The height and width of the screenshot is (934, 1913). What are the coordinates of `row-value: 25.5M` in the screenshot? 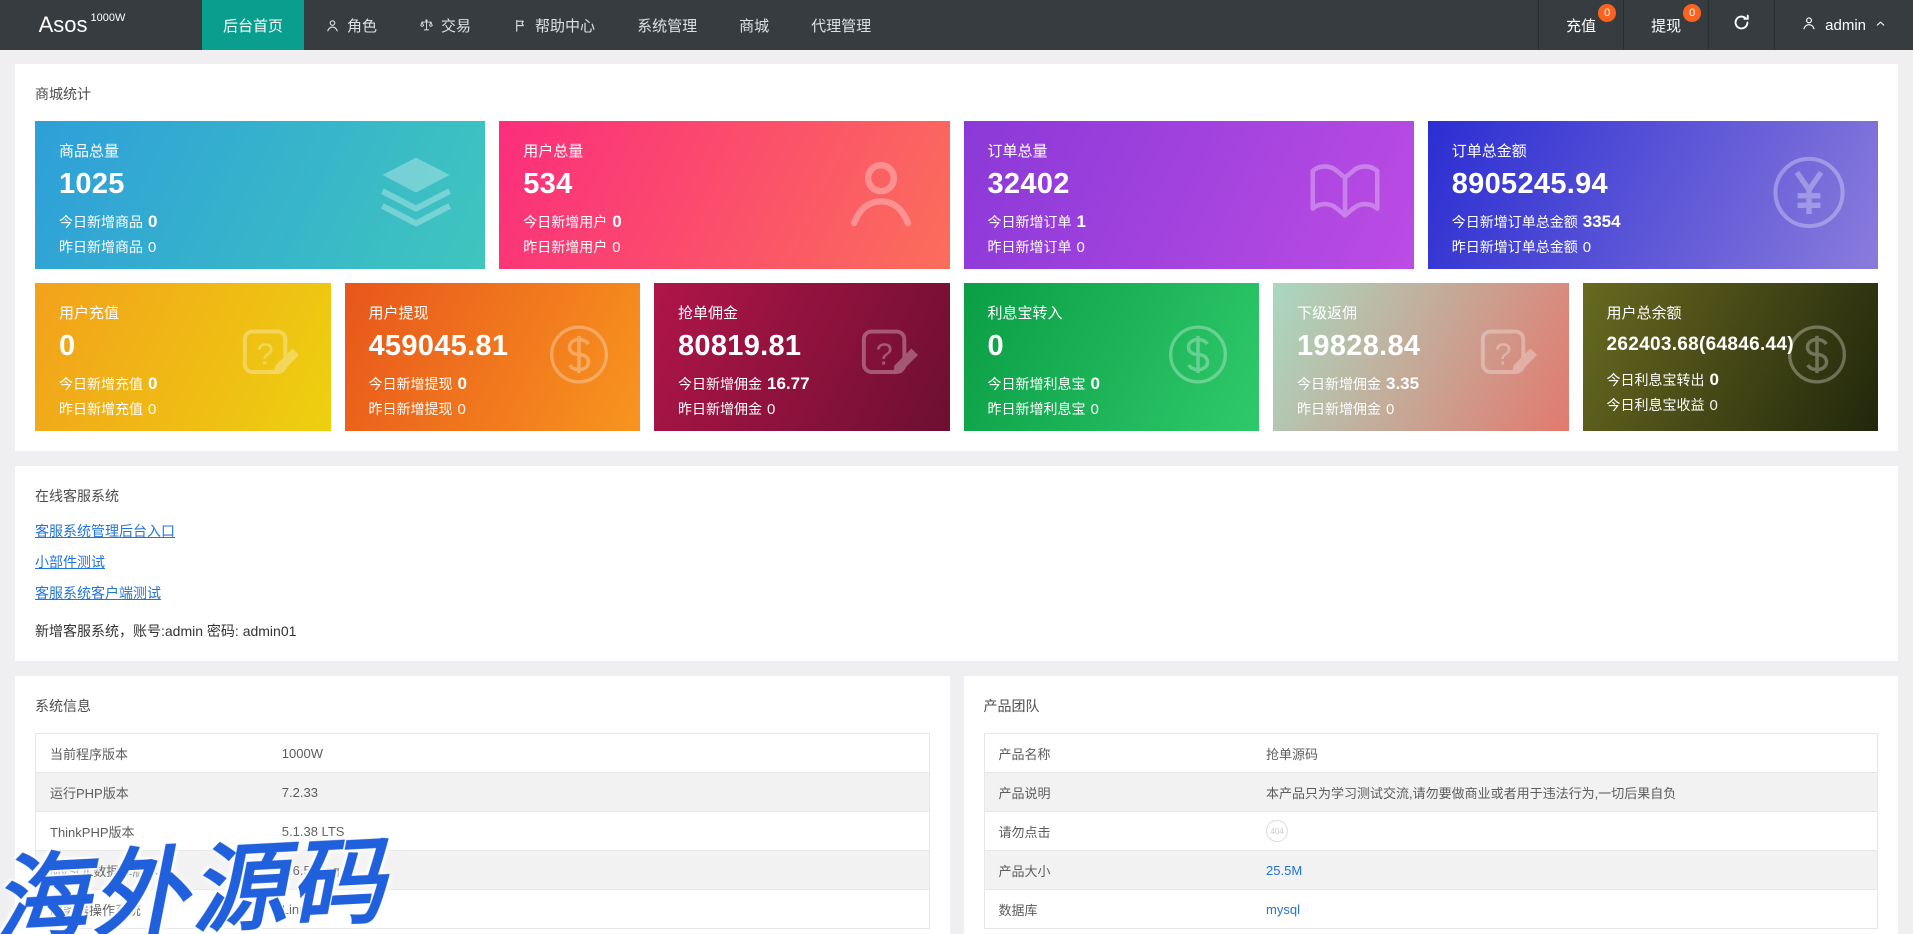 It's located at (1565, 870).